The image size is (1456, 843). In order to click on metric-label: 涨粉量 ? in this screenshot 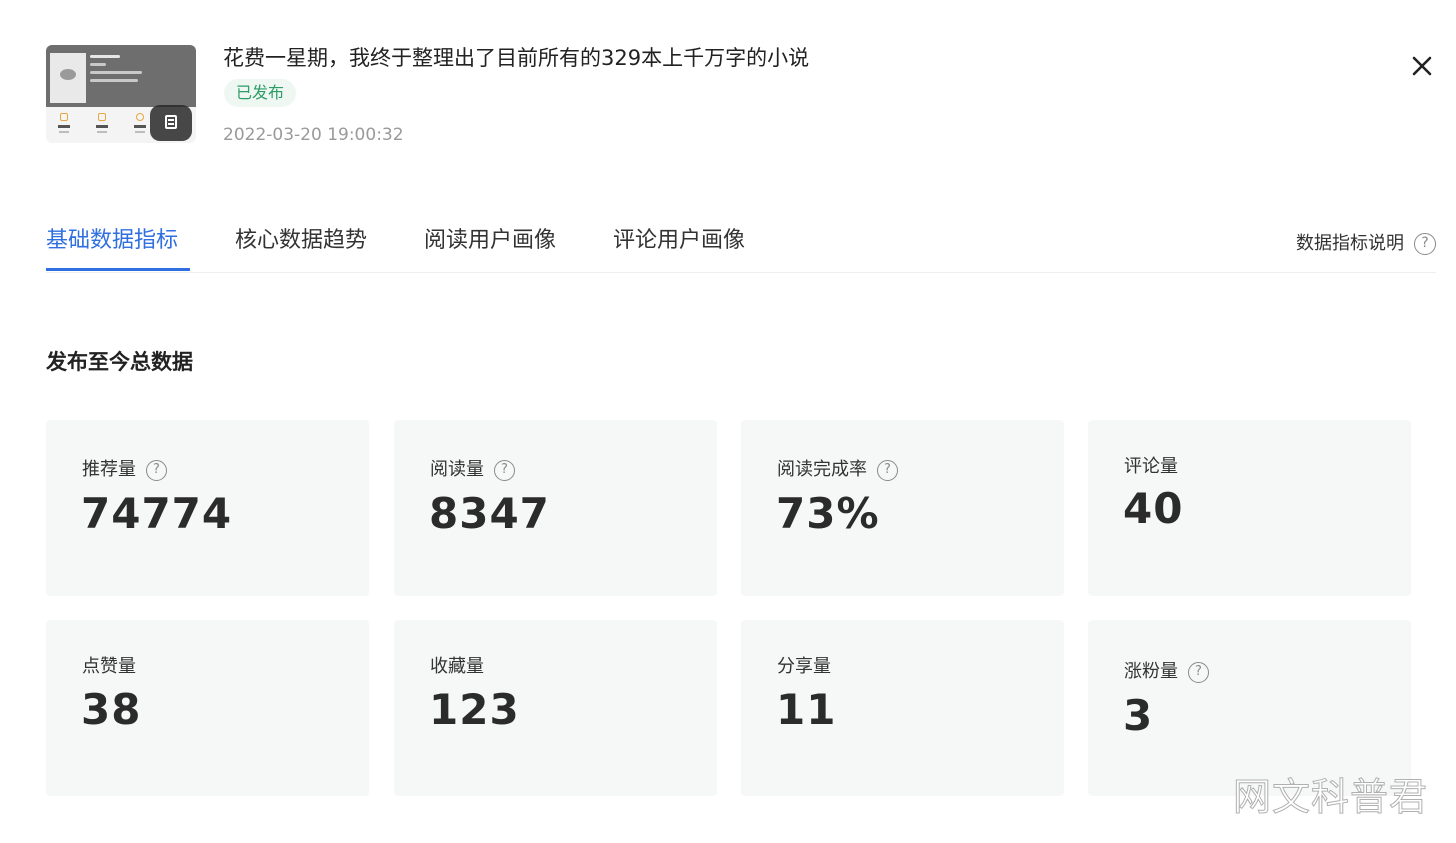, I will do `click(1166, 672)`.